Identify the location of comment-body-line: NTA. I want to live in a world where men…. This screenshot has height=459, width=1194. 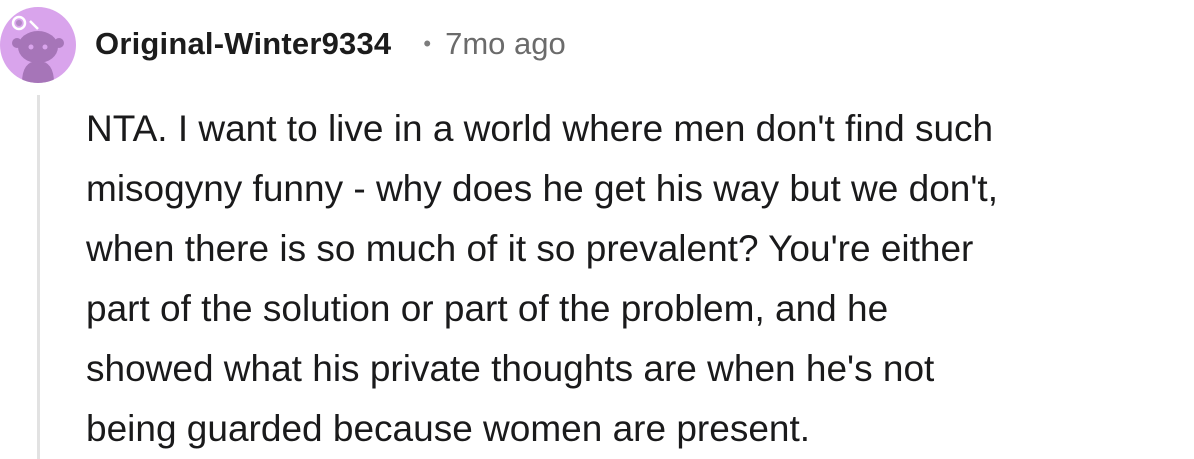
(540, 128).